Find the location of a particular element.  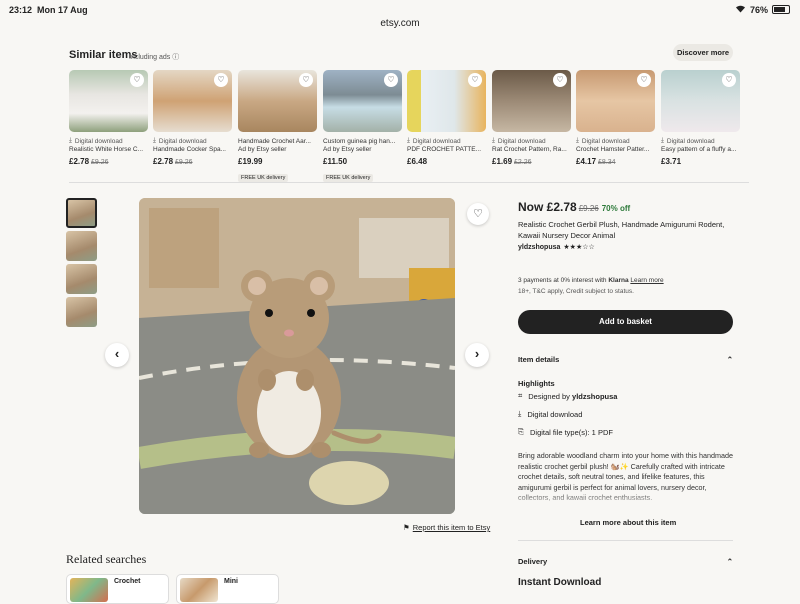

item-price: £4.17 £8.34 is located at coordinates (596, 161).